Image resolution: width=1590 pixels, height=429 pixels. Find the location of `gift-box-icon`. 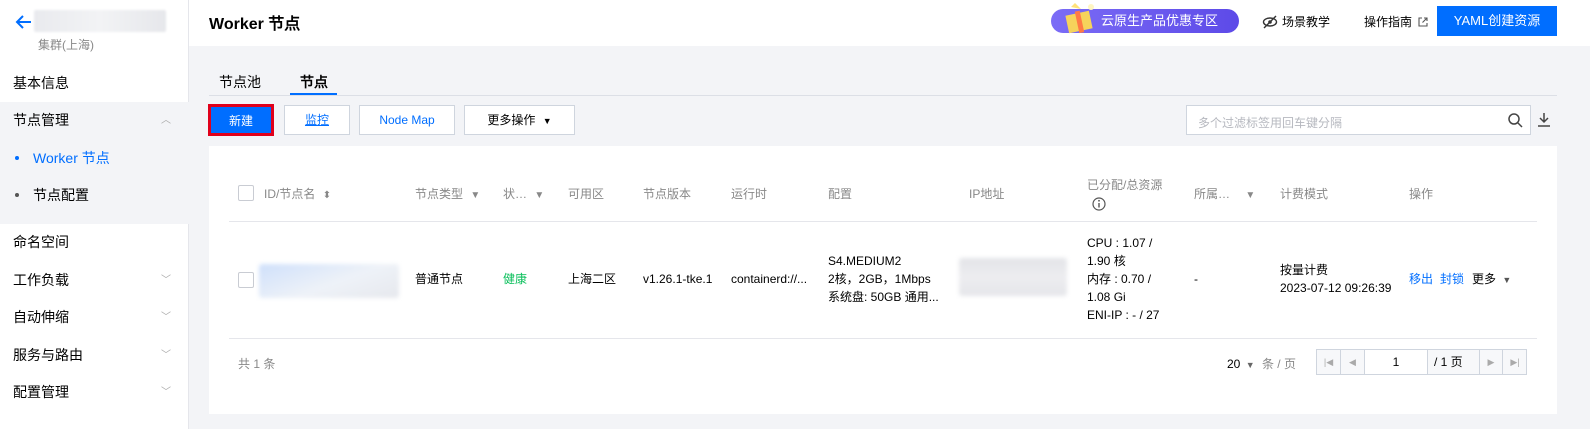

gift-box-icon is located at coordinates (1079, 18).